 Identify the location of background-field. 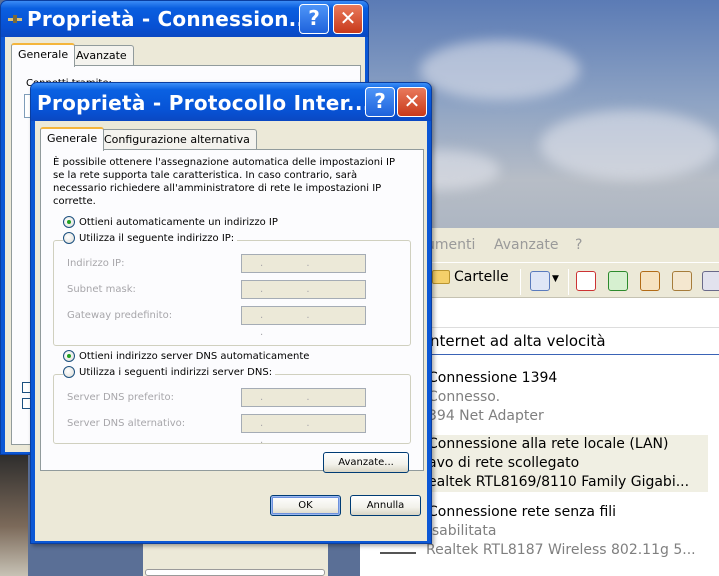
(235, 572).